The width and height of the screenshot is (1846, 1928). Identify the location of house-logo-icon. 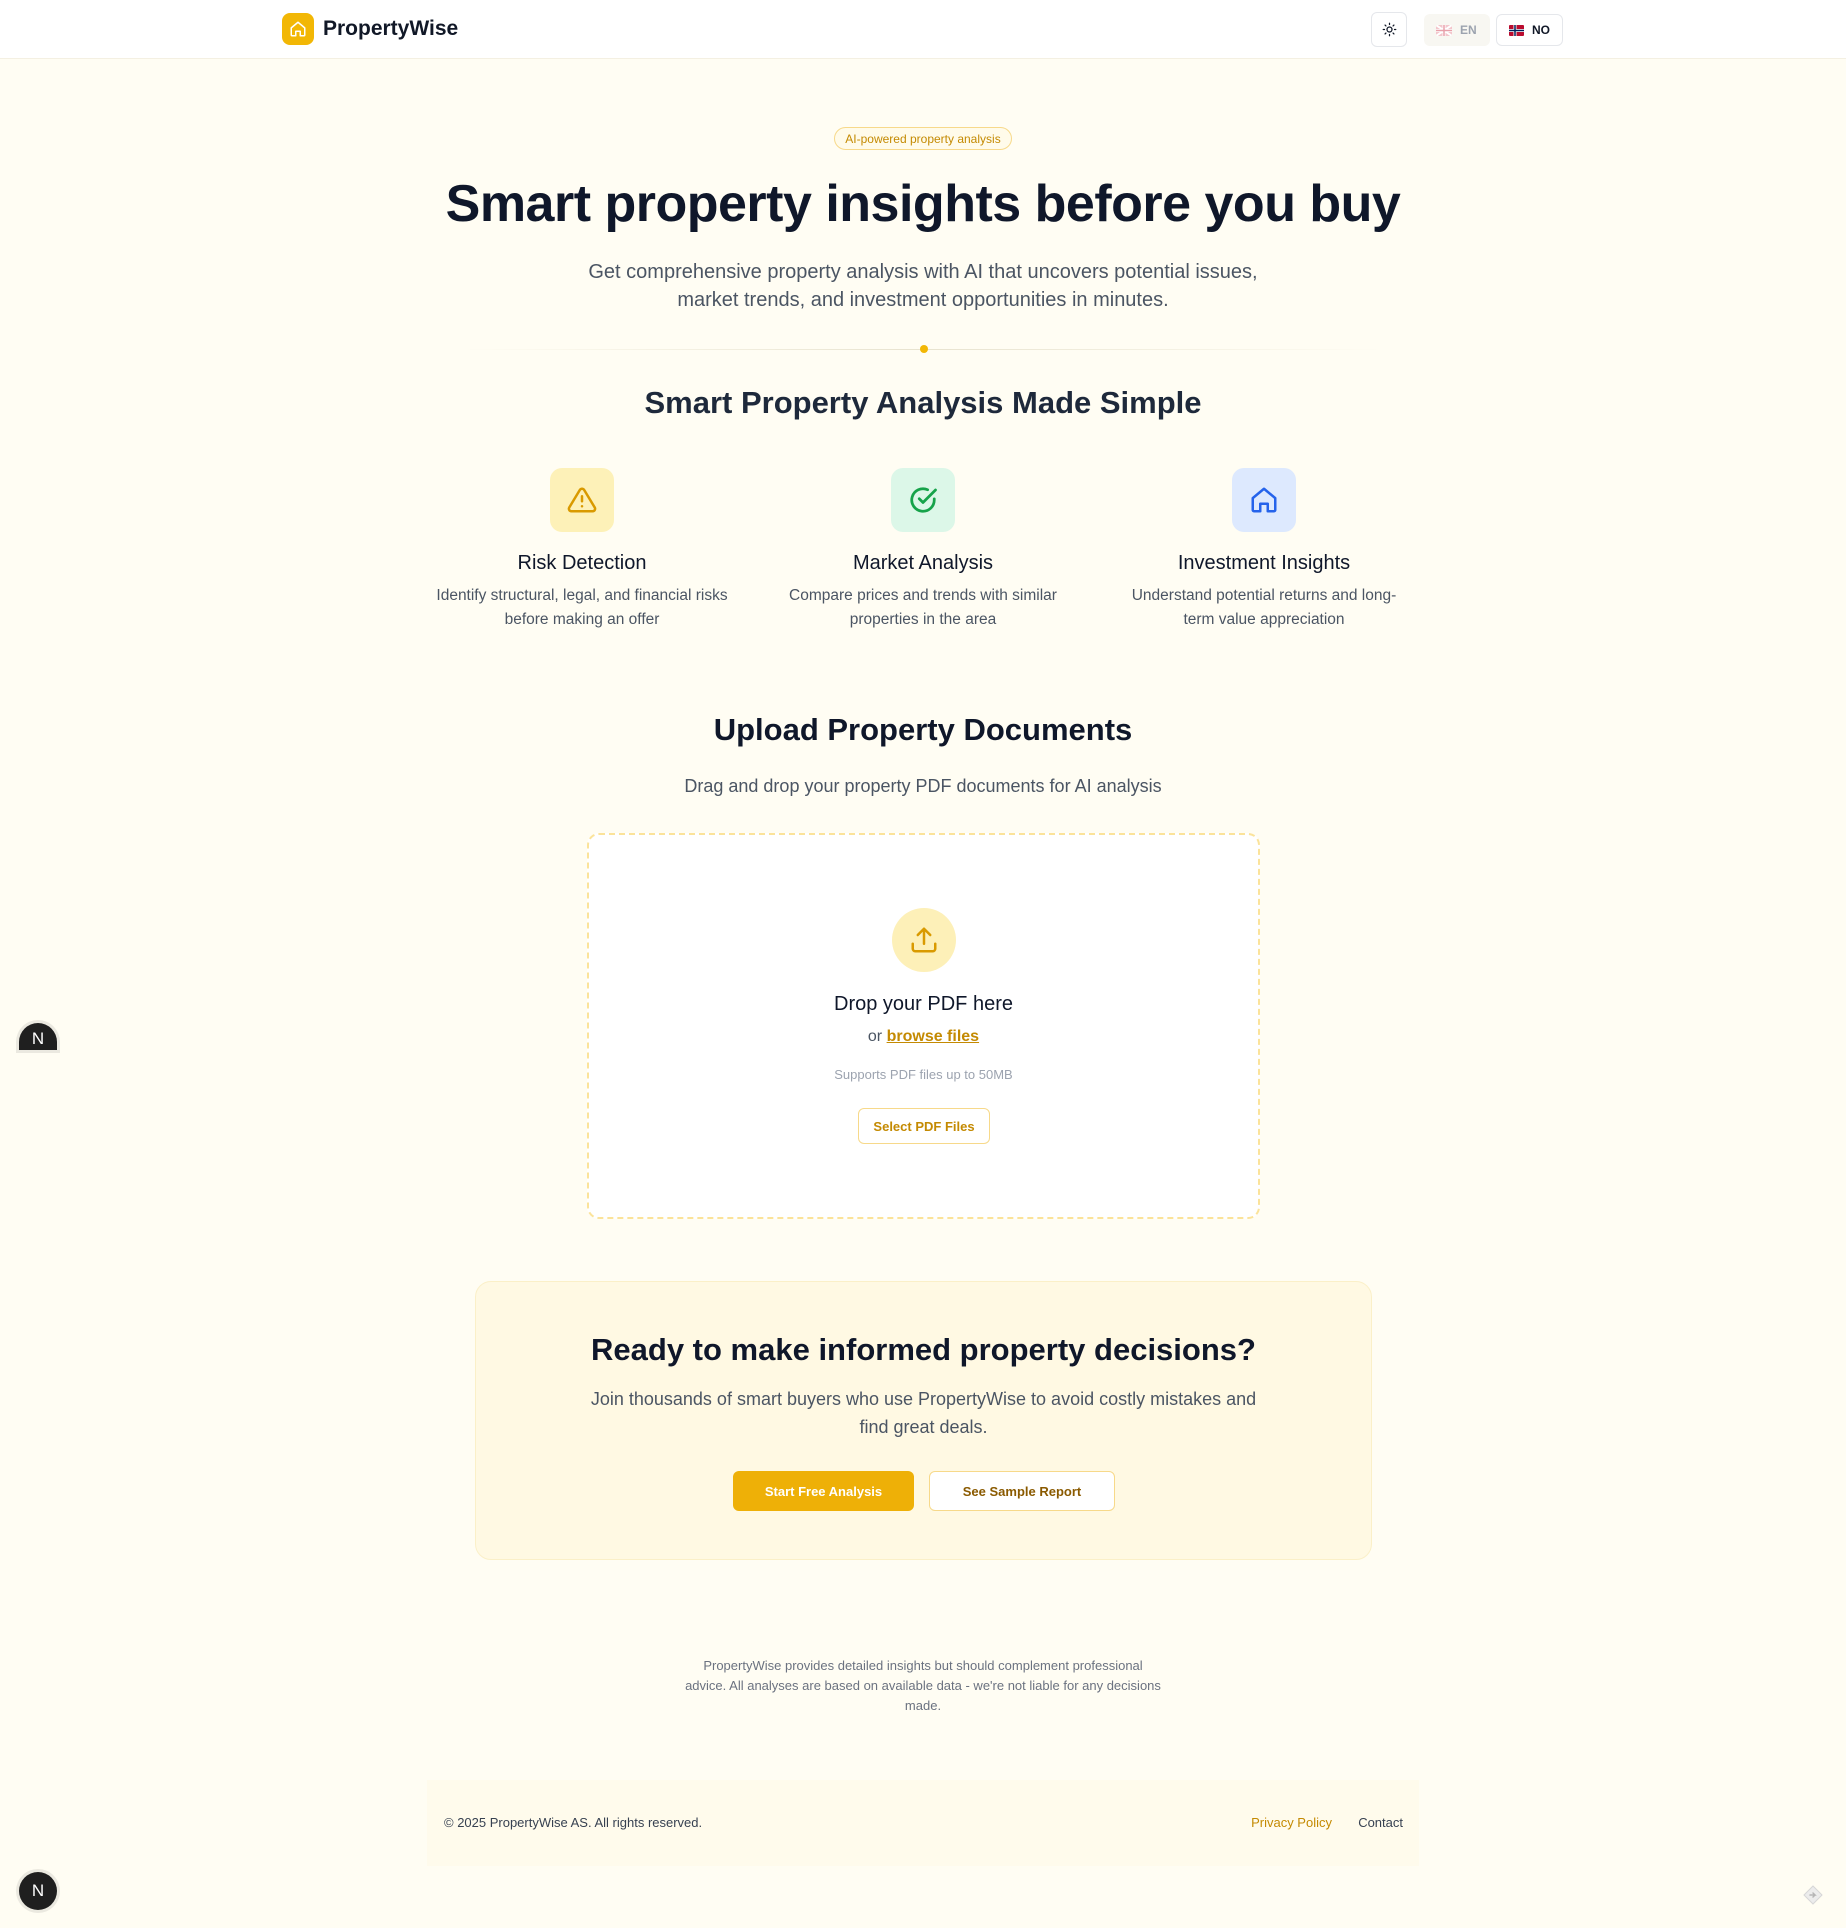
(298, 29).